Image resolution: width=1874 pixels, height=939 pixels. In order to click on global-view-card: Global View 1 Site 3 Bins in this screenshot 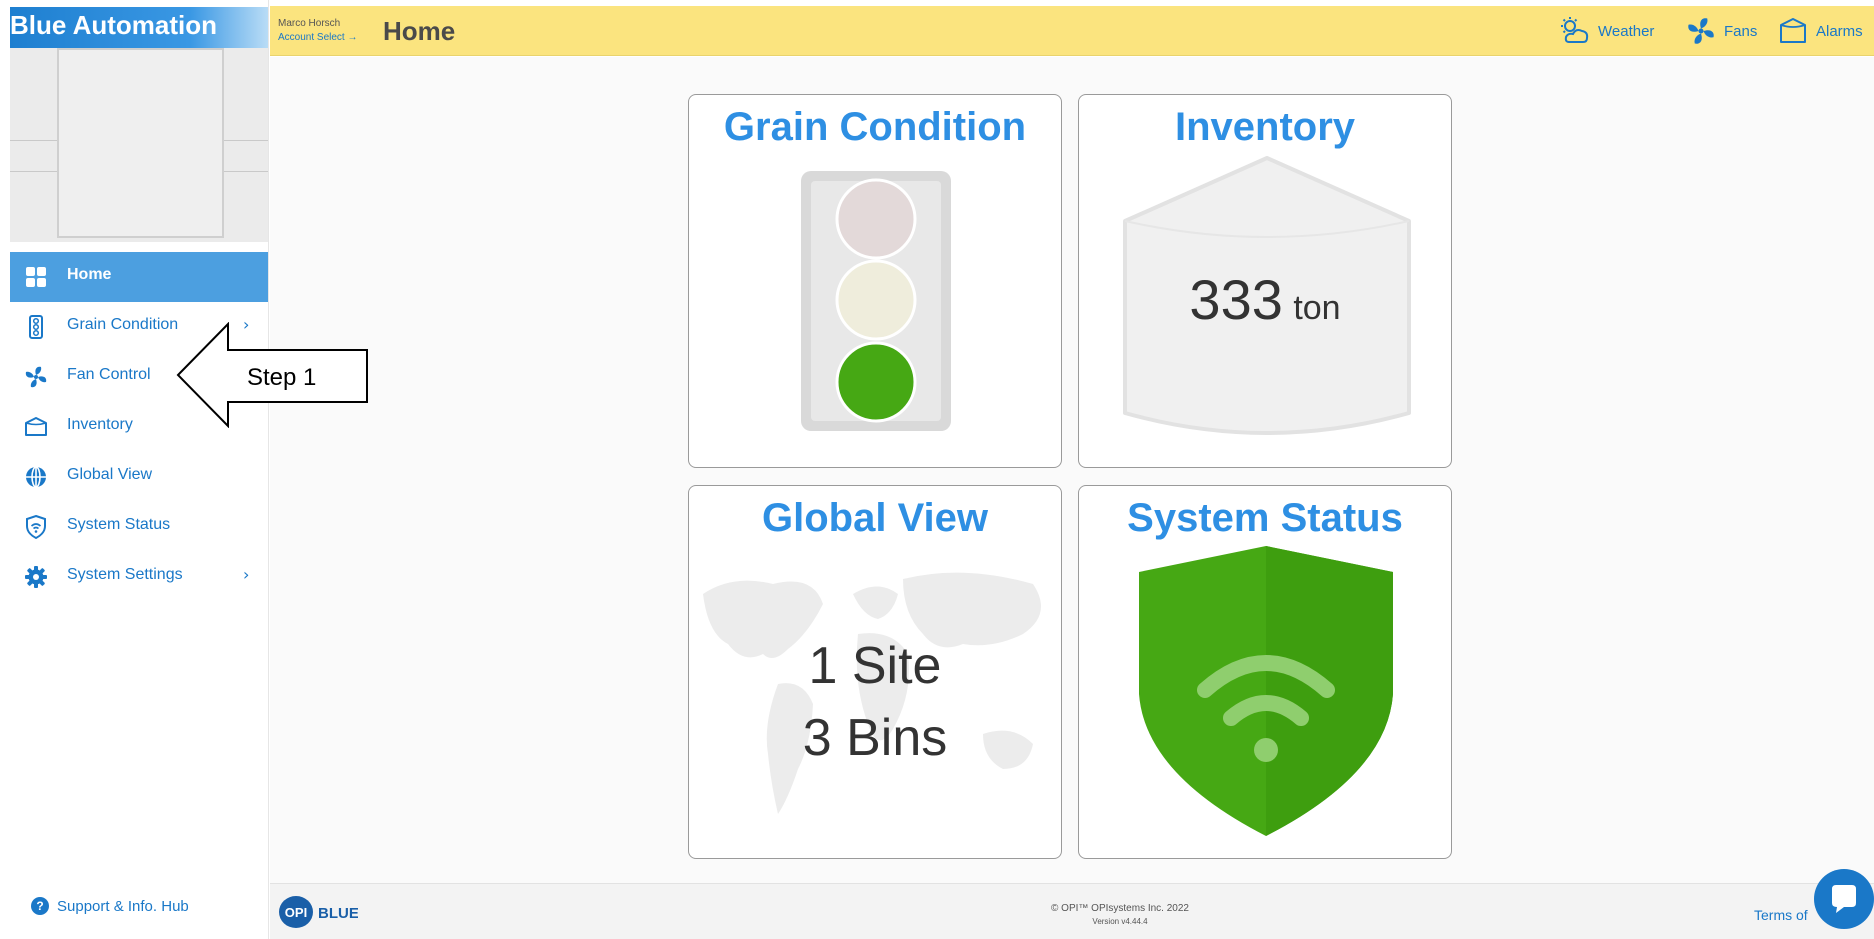, I will do `click(875, 672)`.